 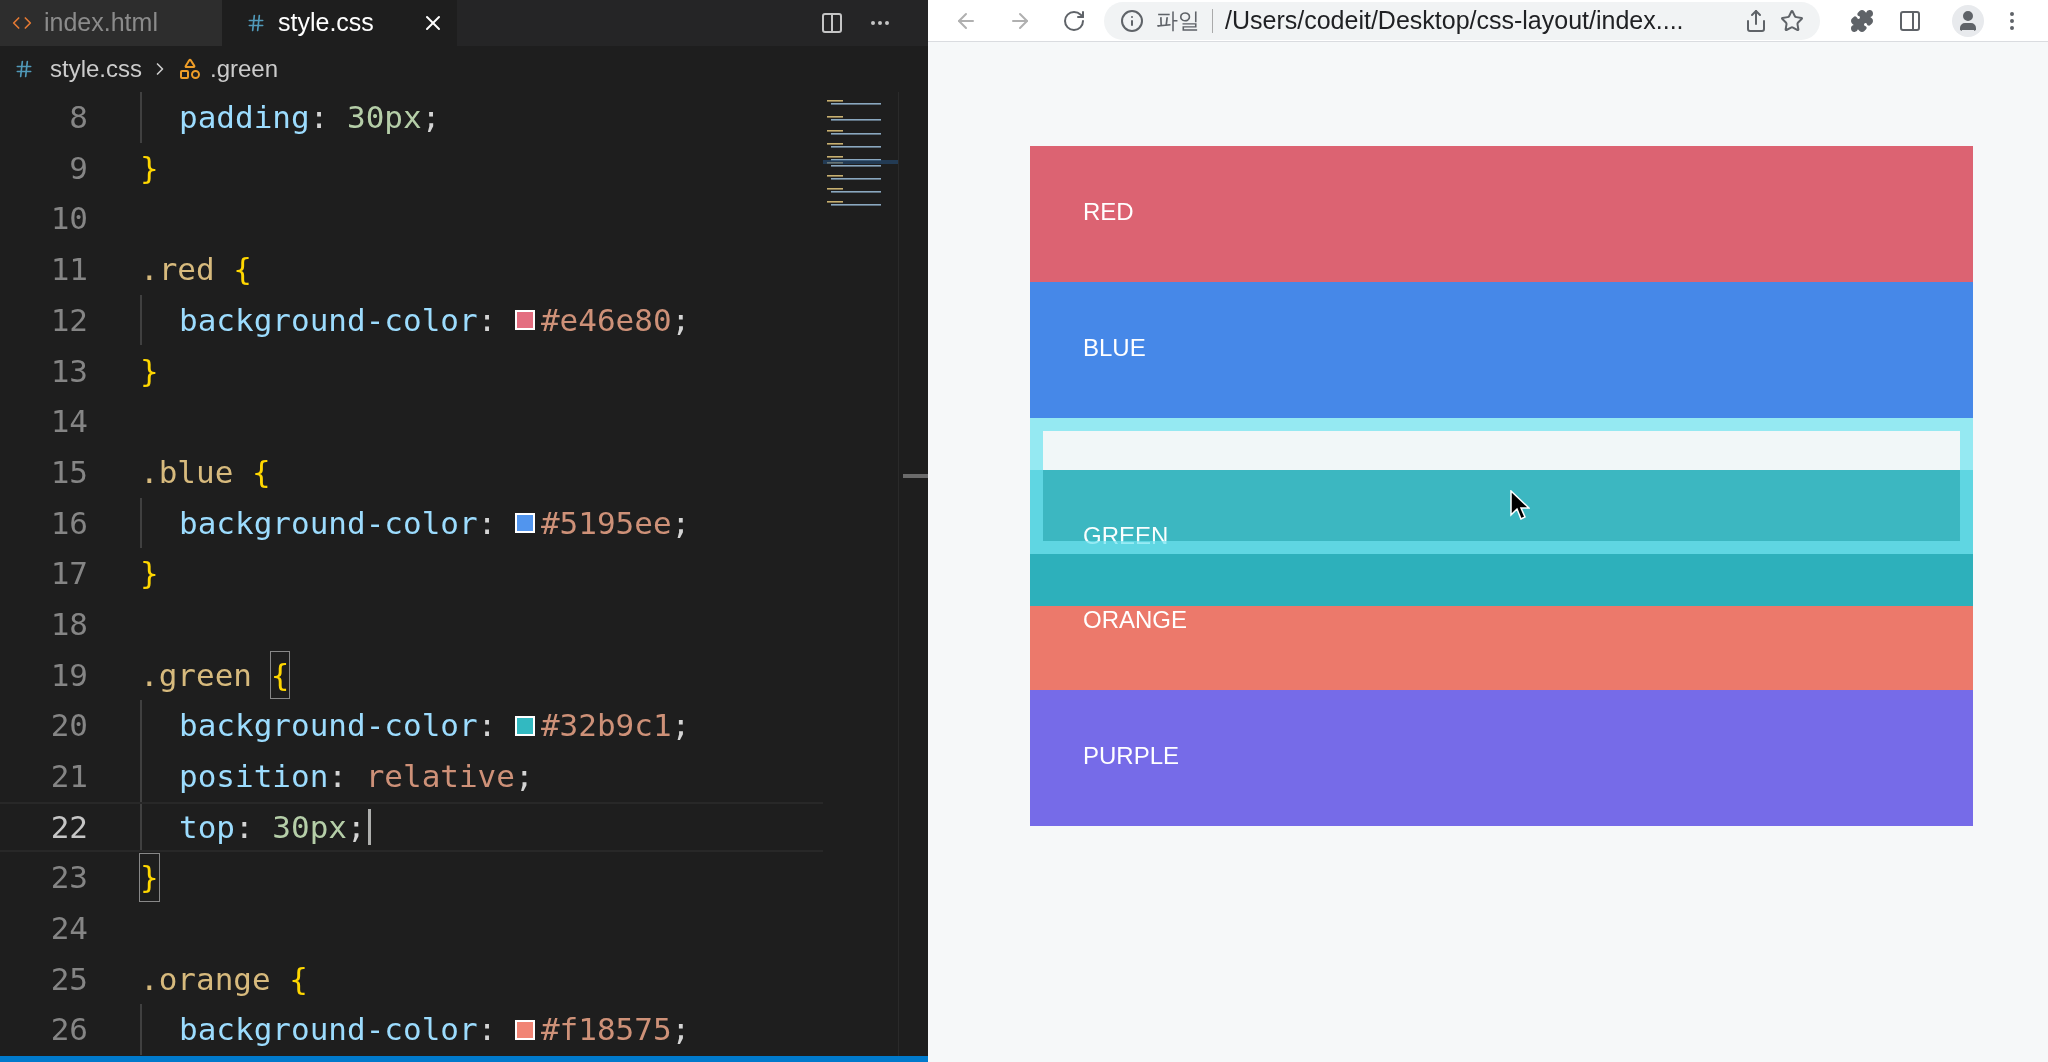 What do you see at coordinates (68, 929) in the screenshot?
I see `line-number: 24` at bounding box center [68, 929].